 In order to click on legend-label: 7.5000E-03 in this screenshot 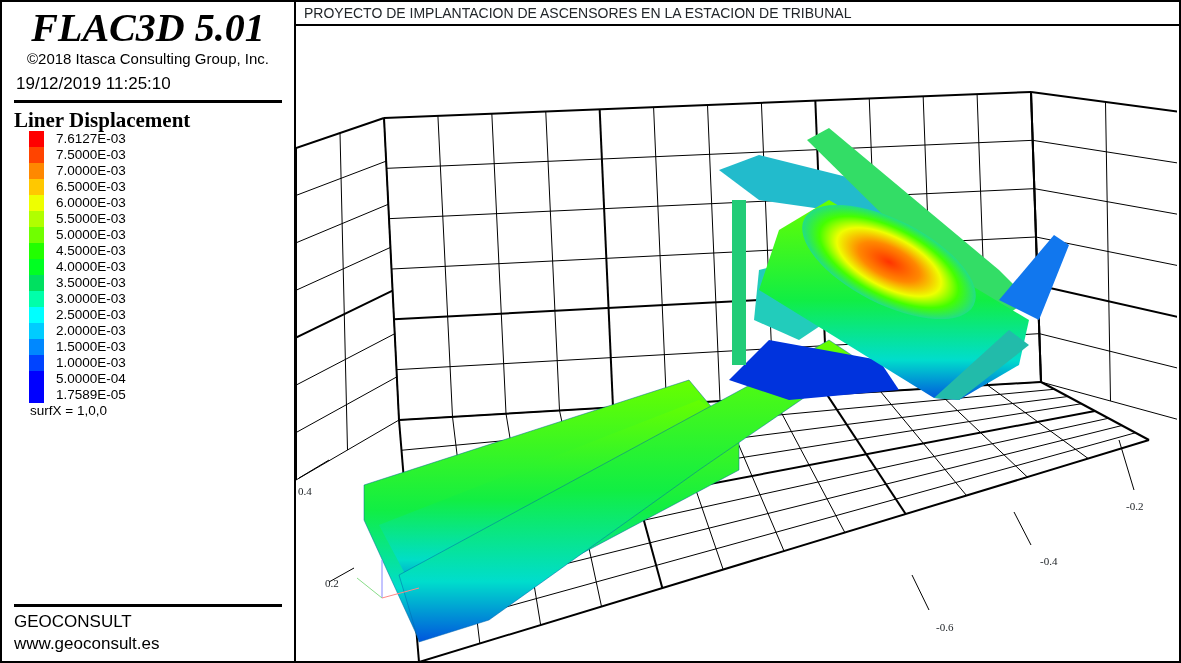, I will do `click(91, 155)`.